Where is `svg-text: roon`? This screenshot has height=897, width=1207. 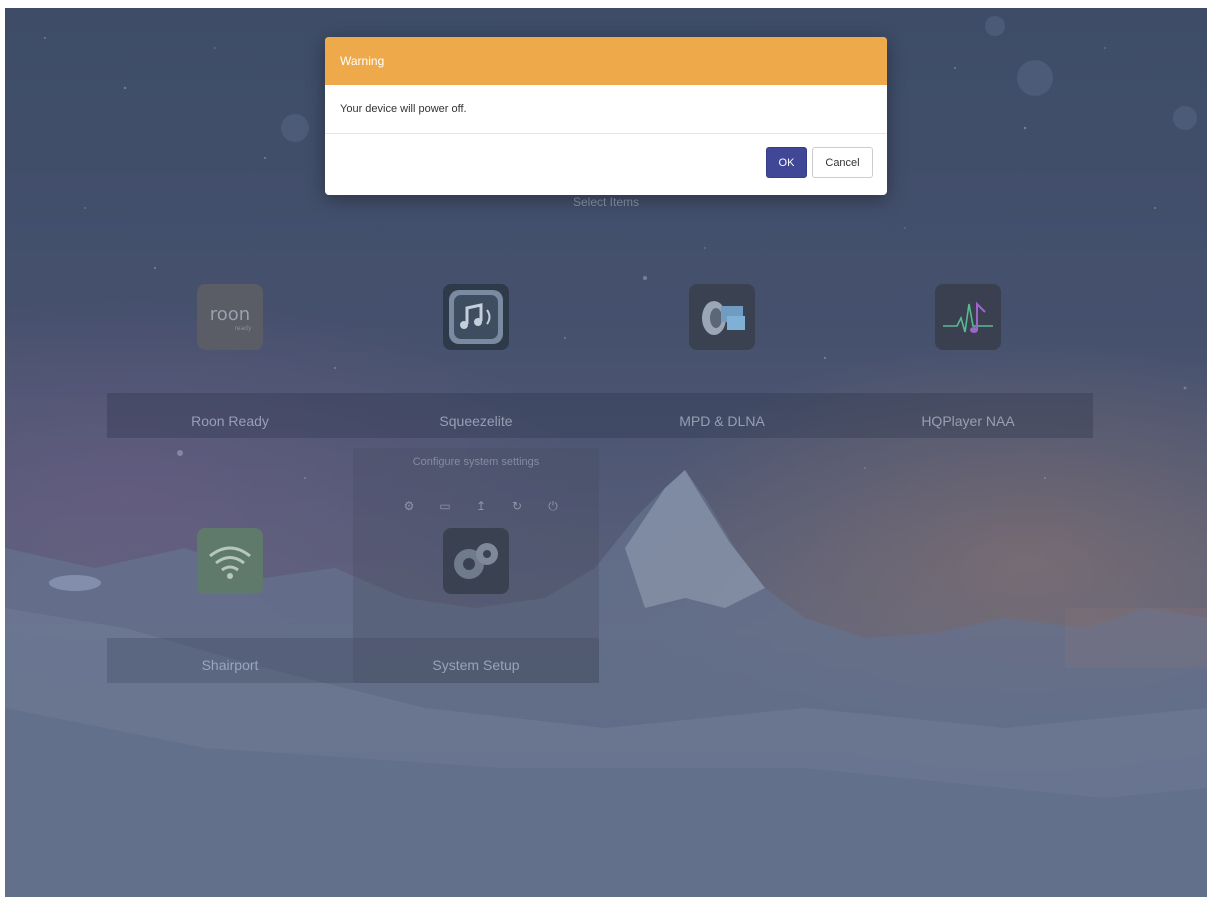 svg-text: roon is located at coordinates (230, 314).